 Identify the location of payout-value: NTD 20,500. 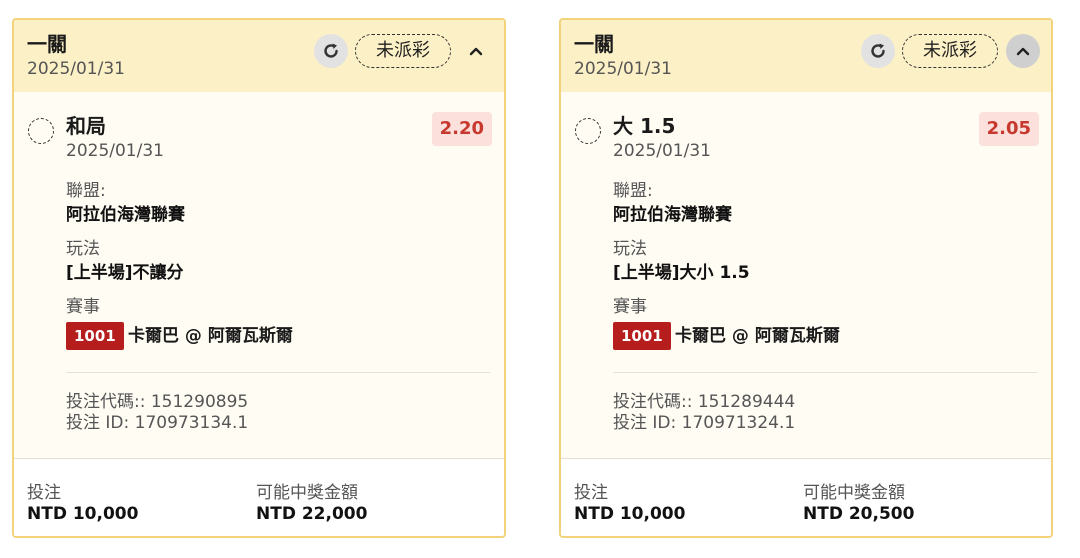
(859, 514).